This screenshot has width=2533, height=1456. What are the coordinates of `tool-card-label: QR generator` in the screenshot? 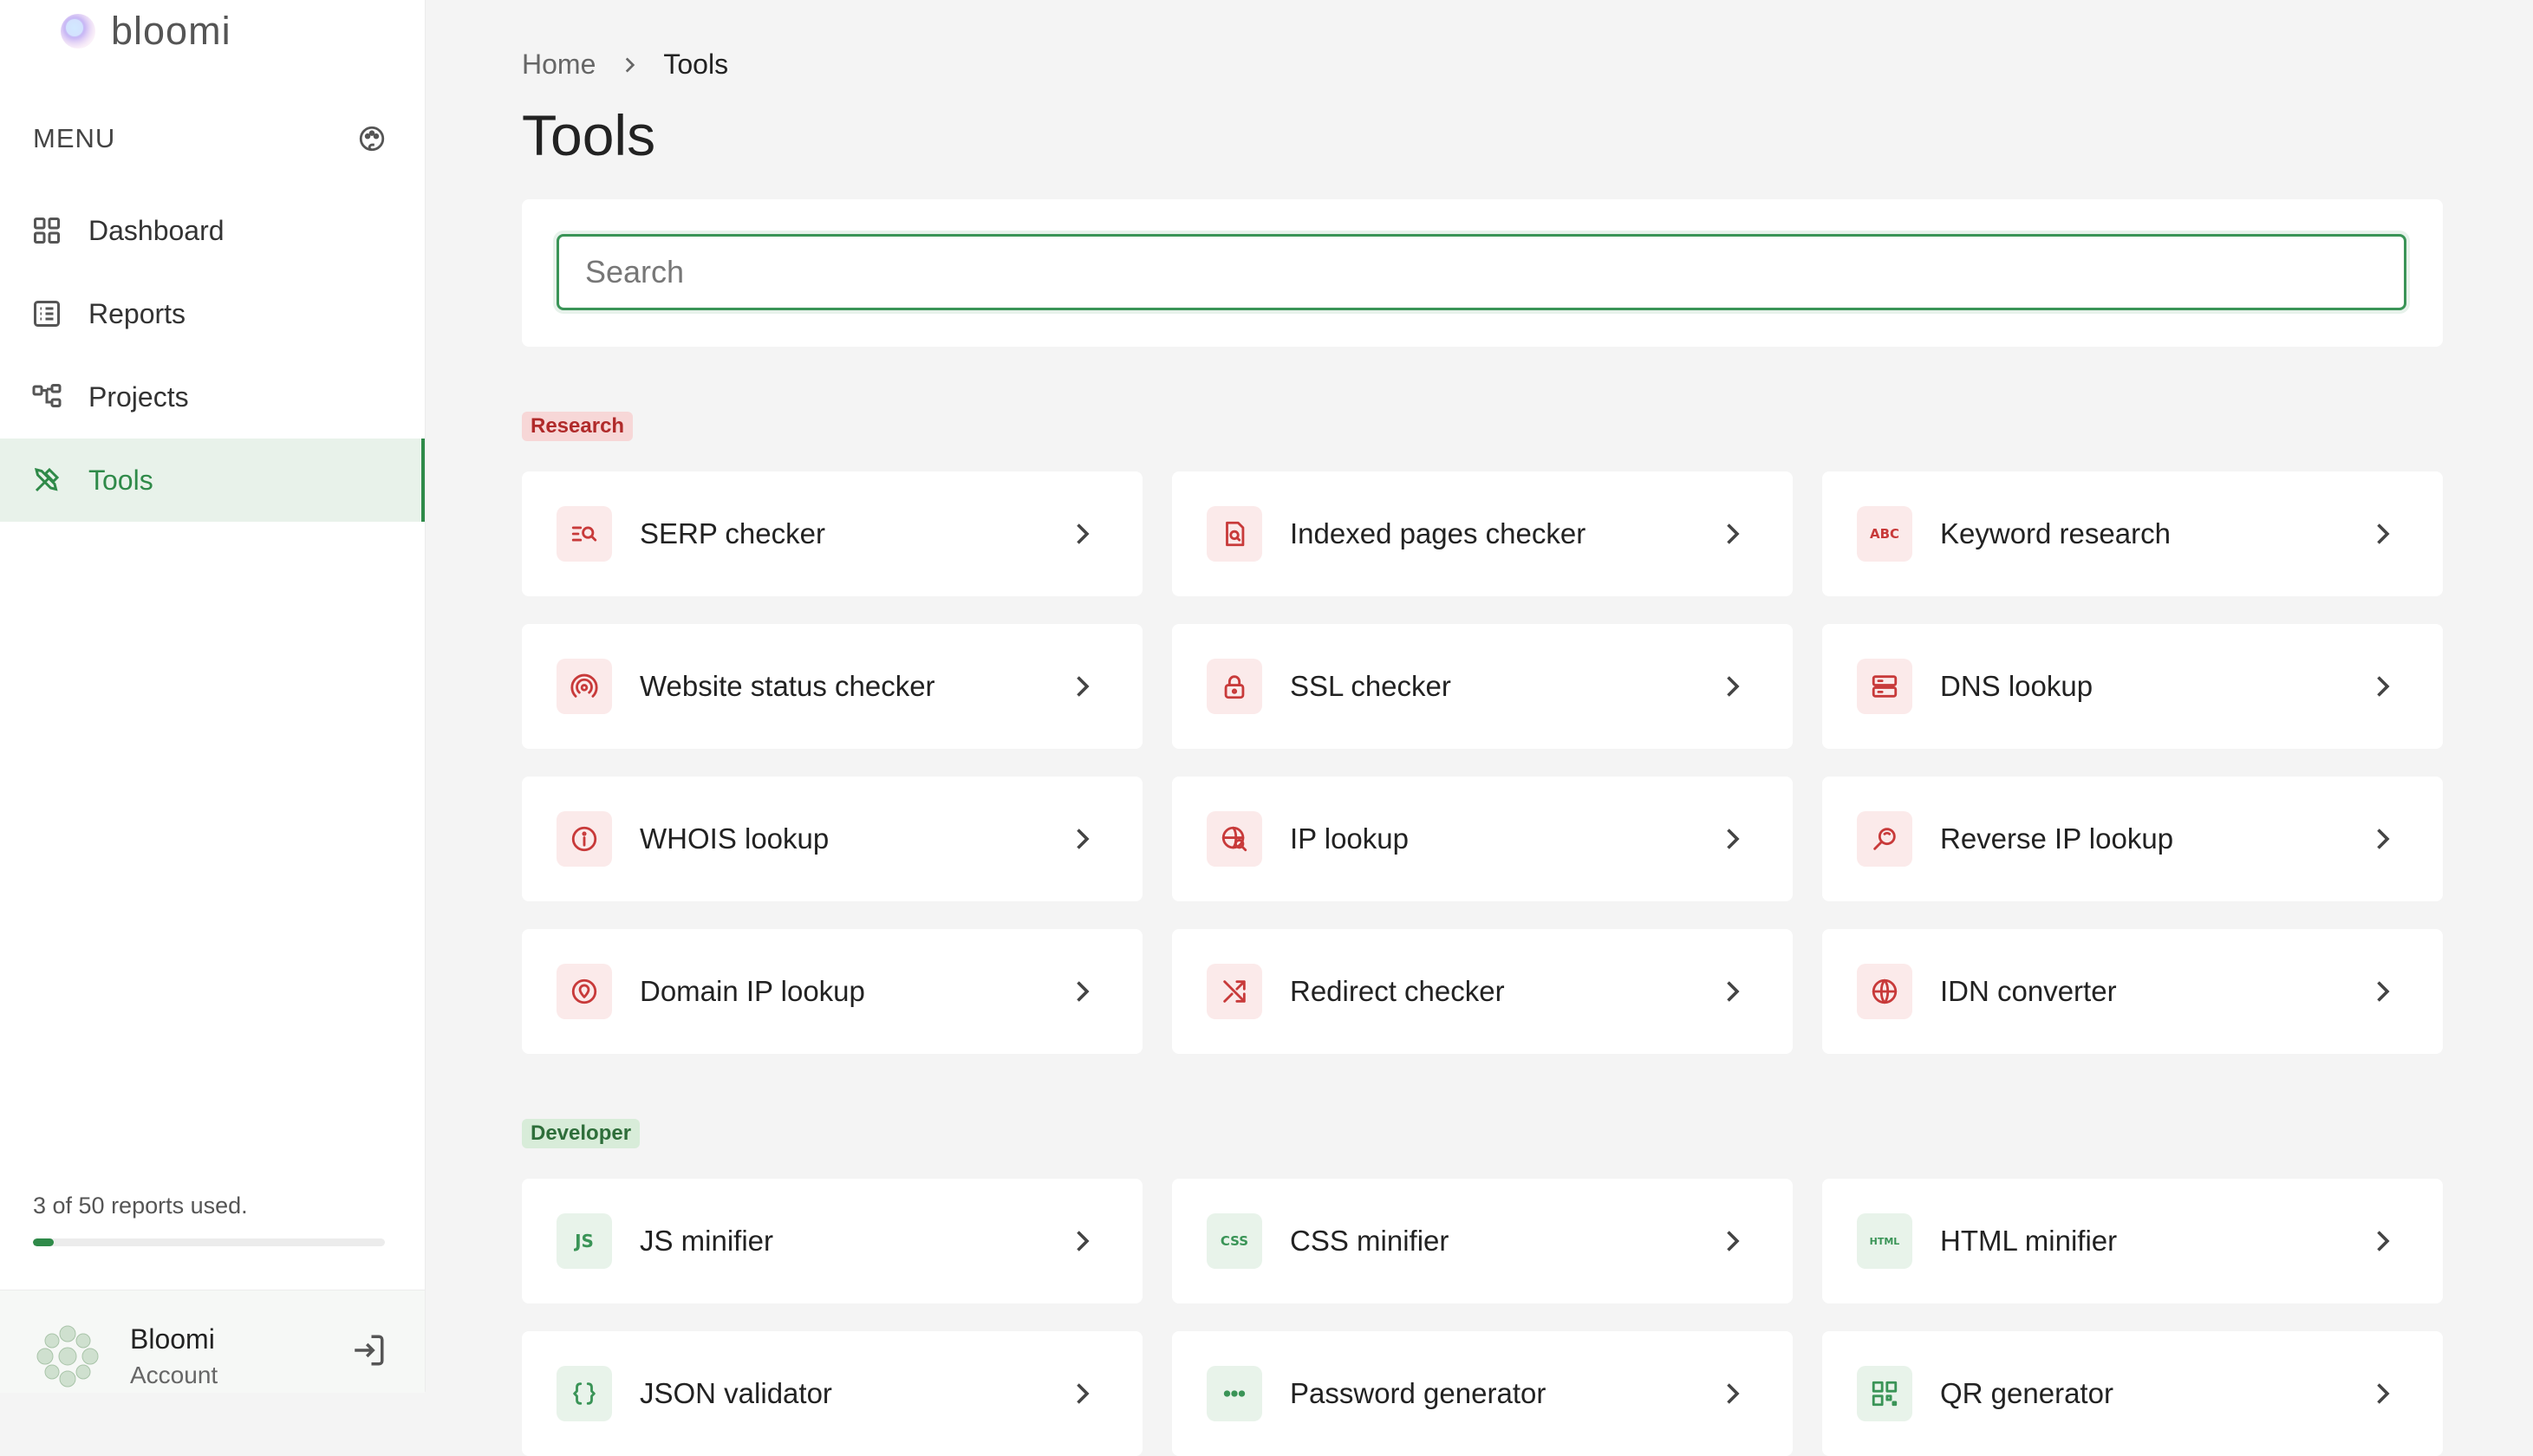 It's located at (2026, 1393).